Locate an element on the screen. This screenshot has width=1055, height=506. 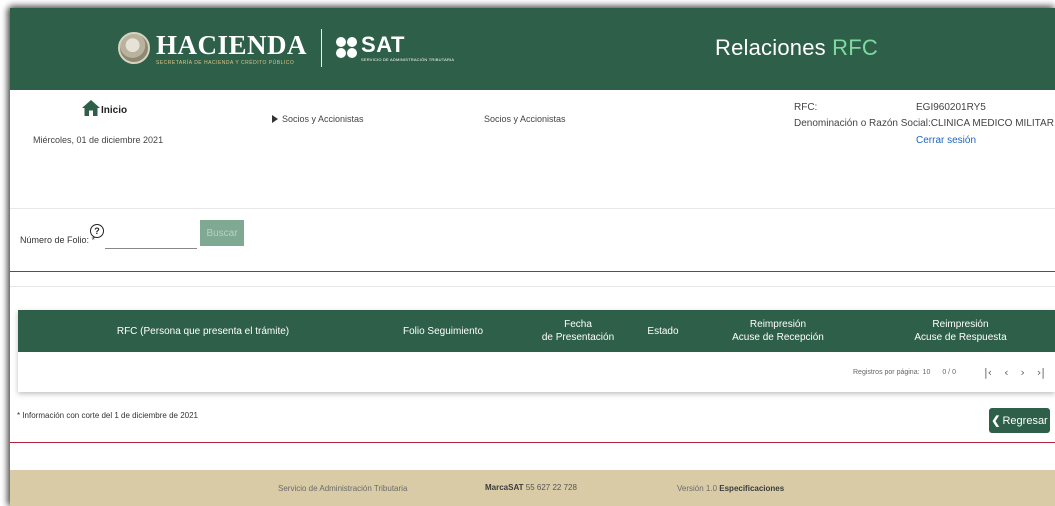
rfc-label: RFC: is located at coordinates (806, 107).